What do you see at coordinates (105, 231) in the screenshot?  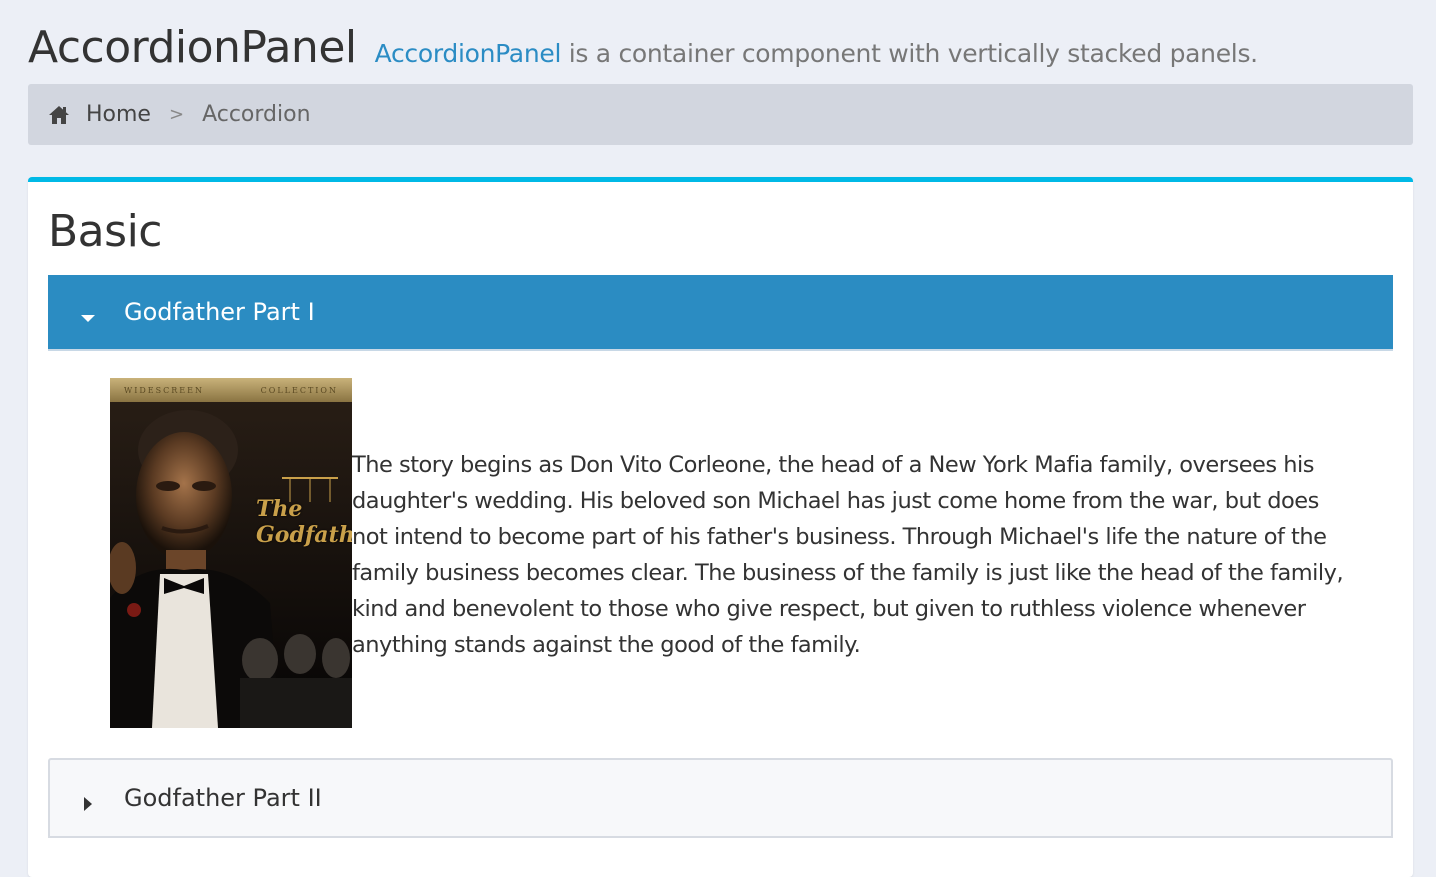 I see `section-title: Basic` at bounding box center [105, 231].